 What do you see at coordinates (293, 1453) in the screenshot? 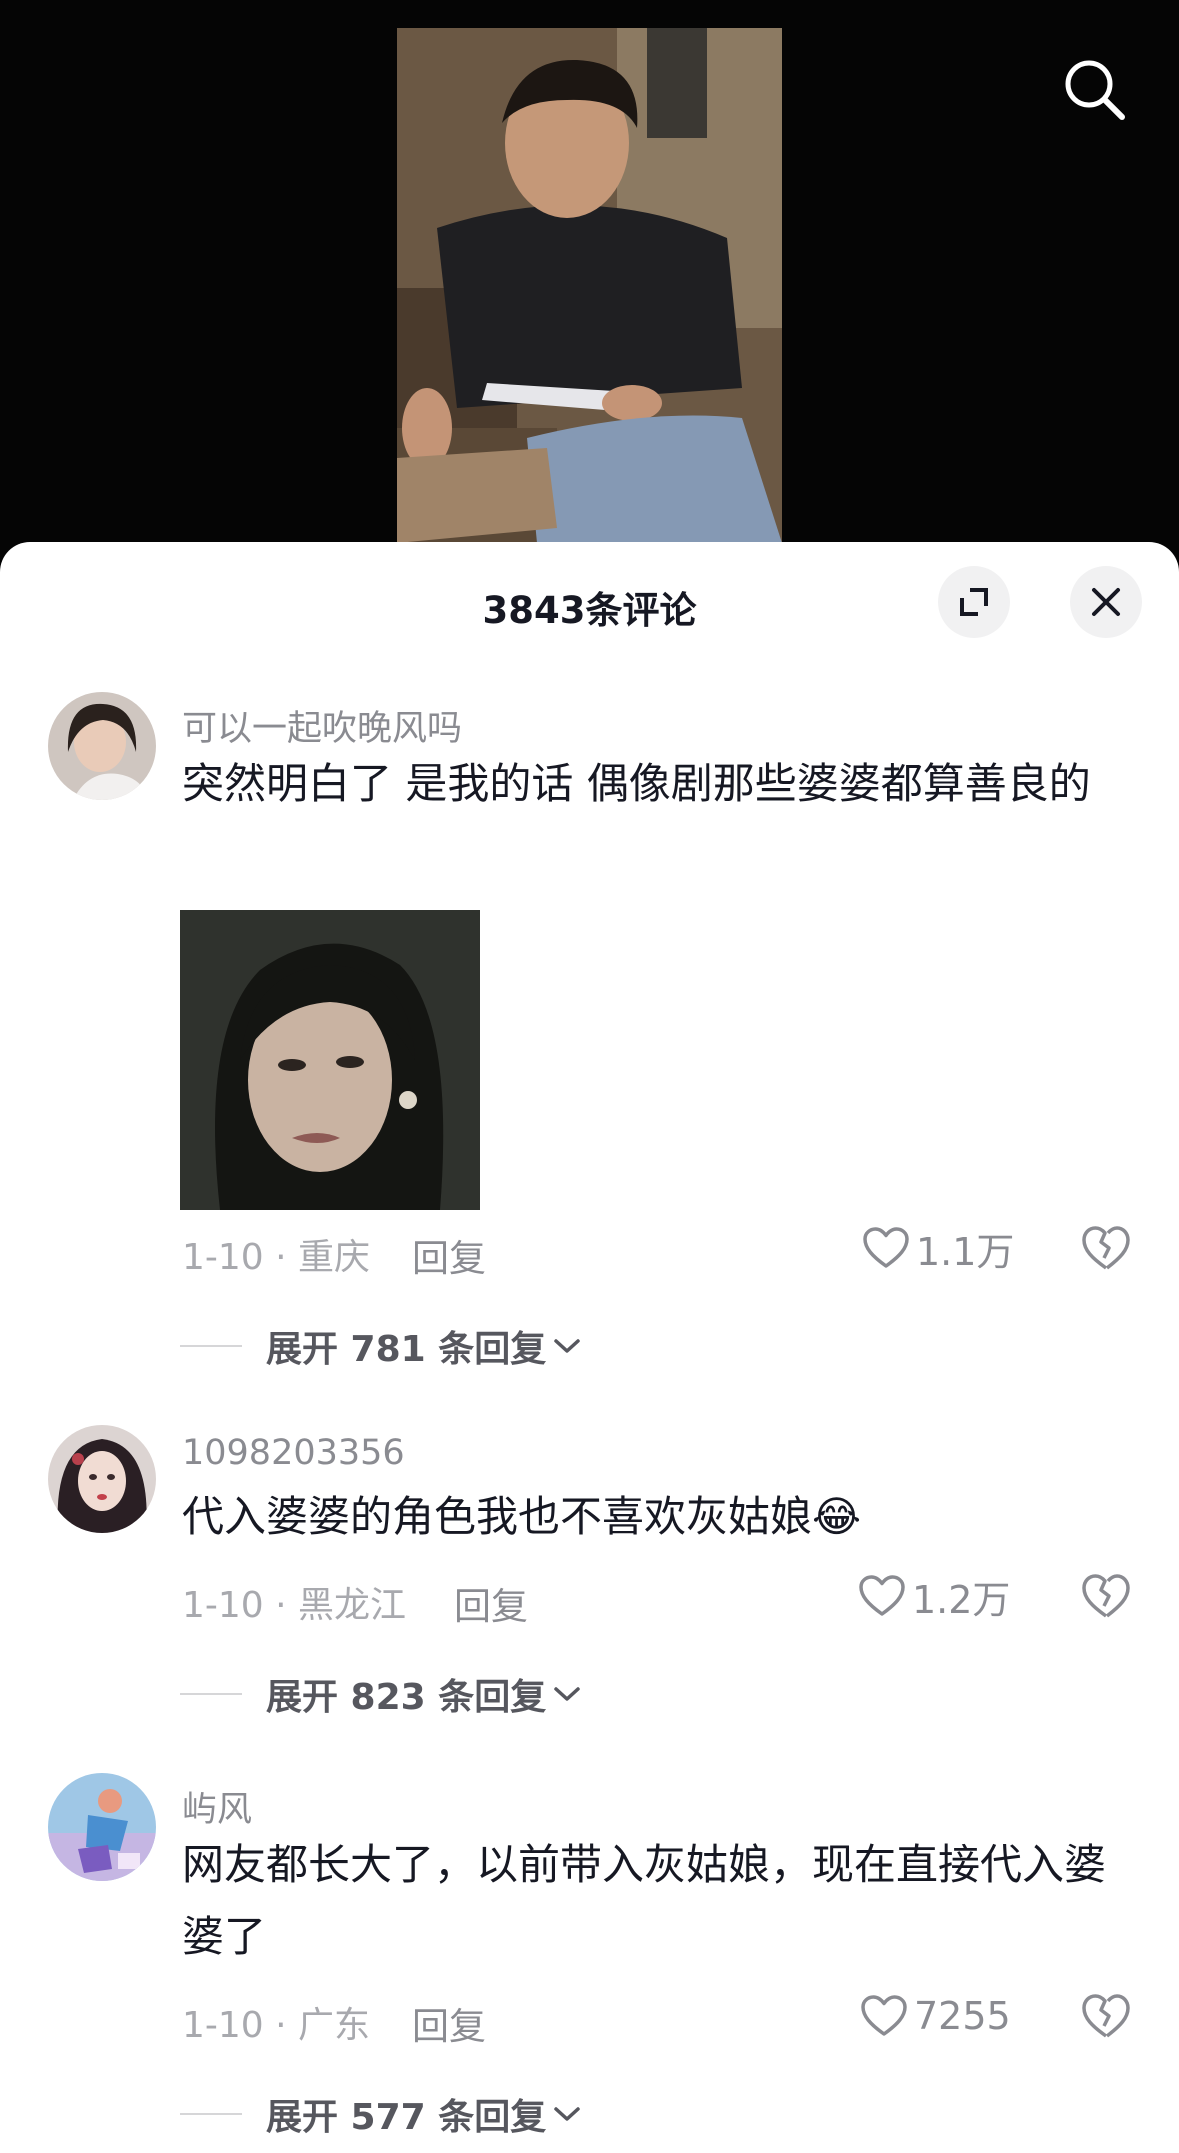
I see `comment-username: 1098203356` at bounding box center [293, 1453].